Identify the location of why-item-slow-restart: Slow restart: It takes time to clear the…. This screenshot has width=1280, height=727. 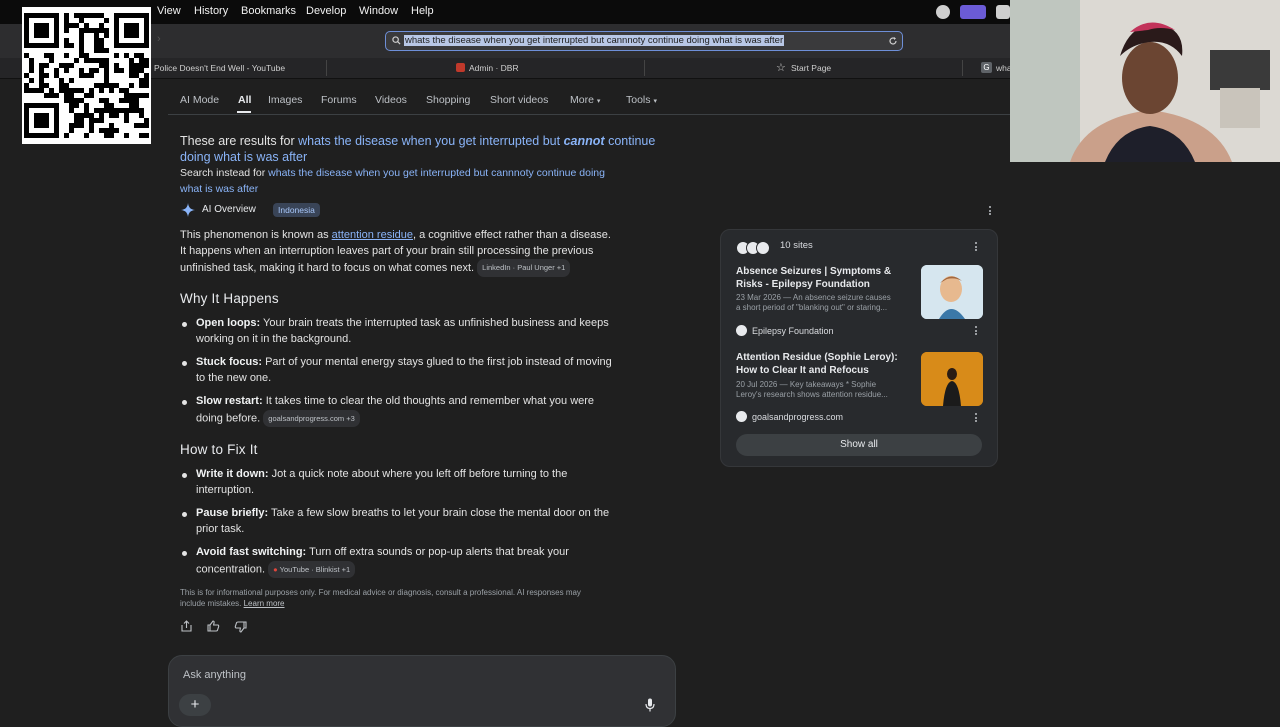
(431, 410).